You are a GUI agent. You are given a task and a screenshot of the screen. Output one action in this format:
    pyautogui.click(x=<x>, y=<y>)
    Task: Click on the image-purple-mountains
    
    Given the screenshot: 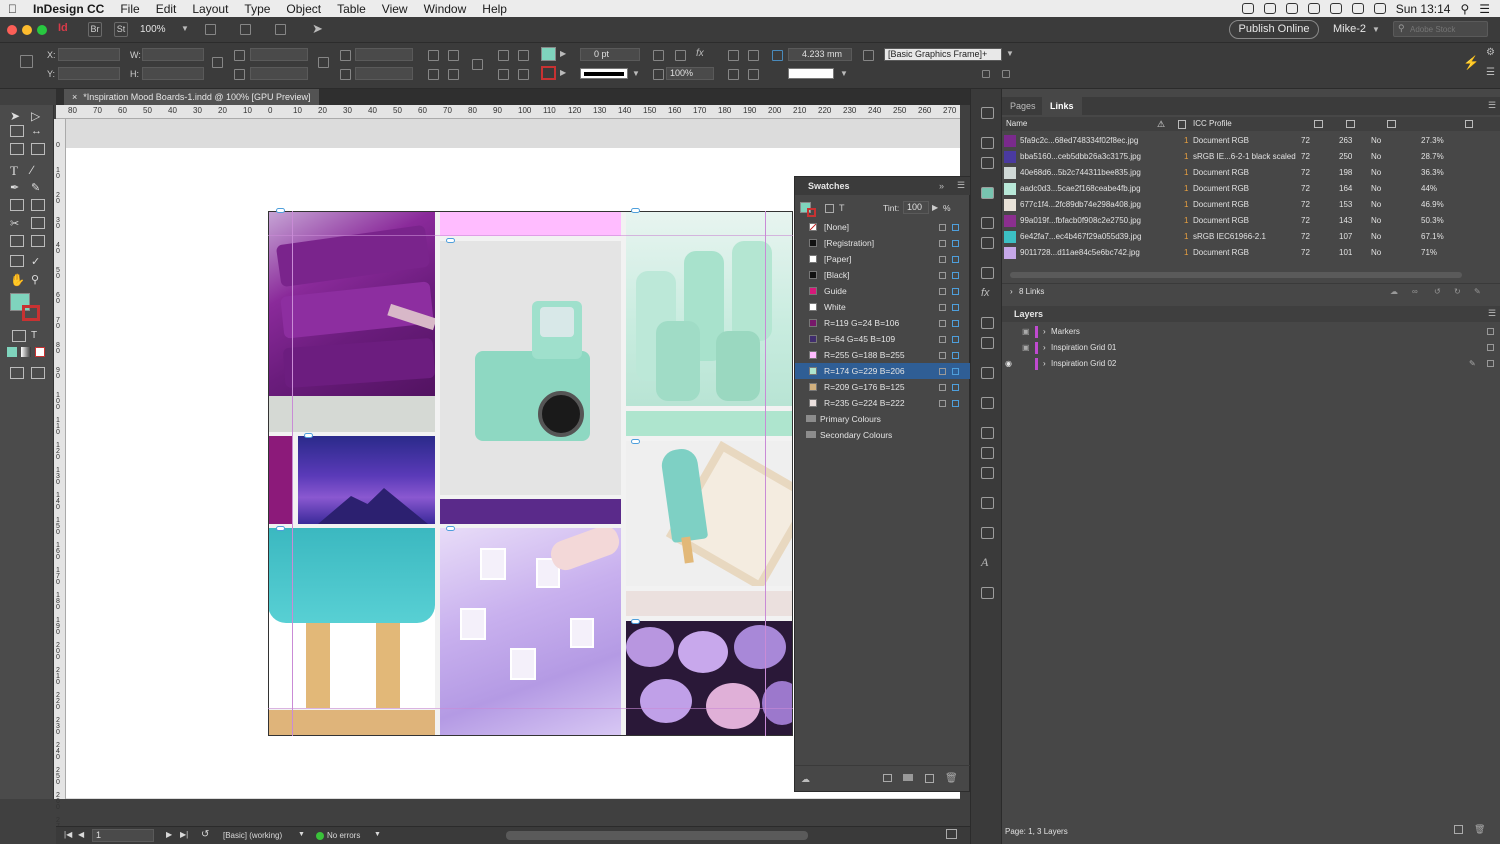 What is the action you would take?
    pyautogui.click(x=366, y=480)
    